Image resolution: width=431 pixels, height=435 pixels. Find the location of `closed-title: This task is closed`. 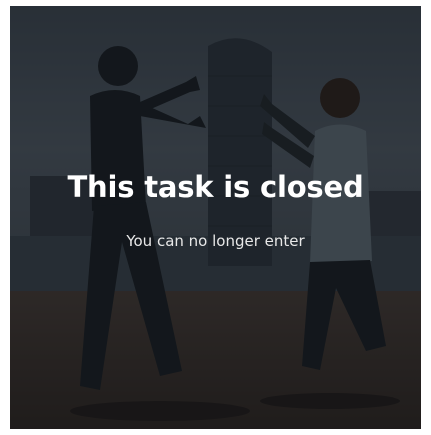

closed-title: This task is closed is located at coordinates (215, 187).